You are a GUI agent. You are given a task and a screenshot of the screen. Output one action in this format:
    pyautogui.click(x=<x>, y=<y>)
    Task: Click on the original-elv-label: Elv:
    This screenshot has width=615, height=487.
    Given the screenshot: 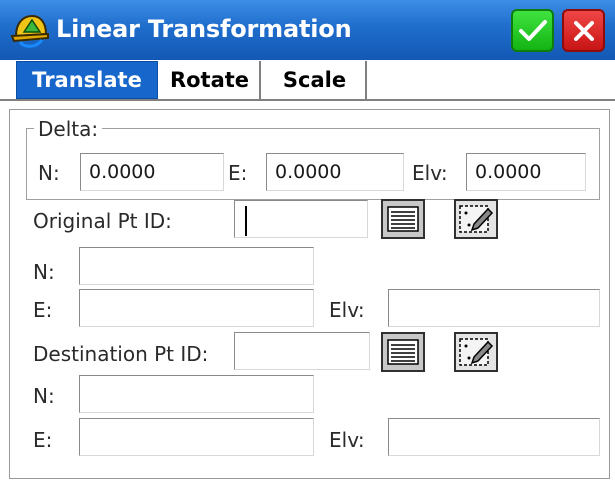 What is the action you would take?
    pyautogui.click(x=347, y=310)
    